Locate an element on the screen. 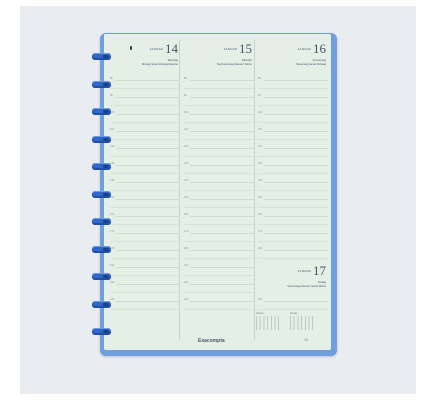  day-number: 14 is located at coordinates (171, 48).